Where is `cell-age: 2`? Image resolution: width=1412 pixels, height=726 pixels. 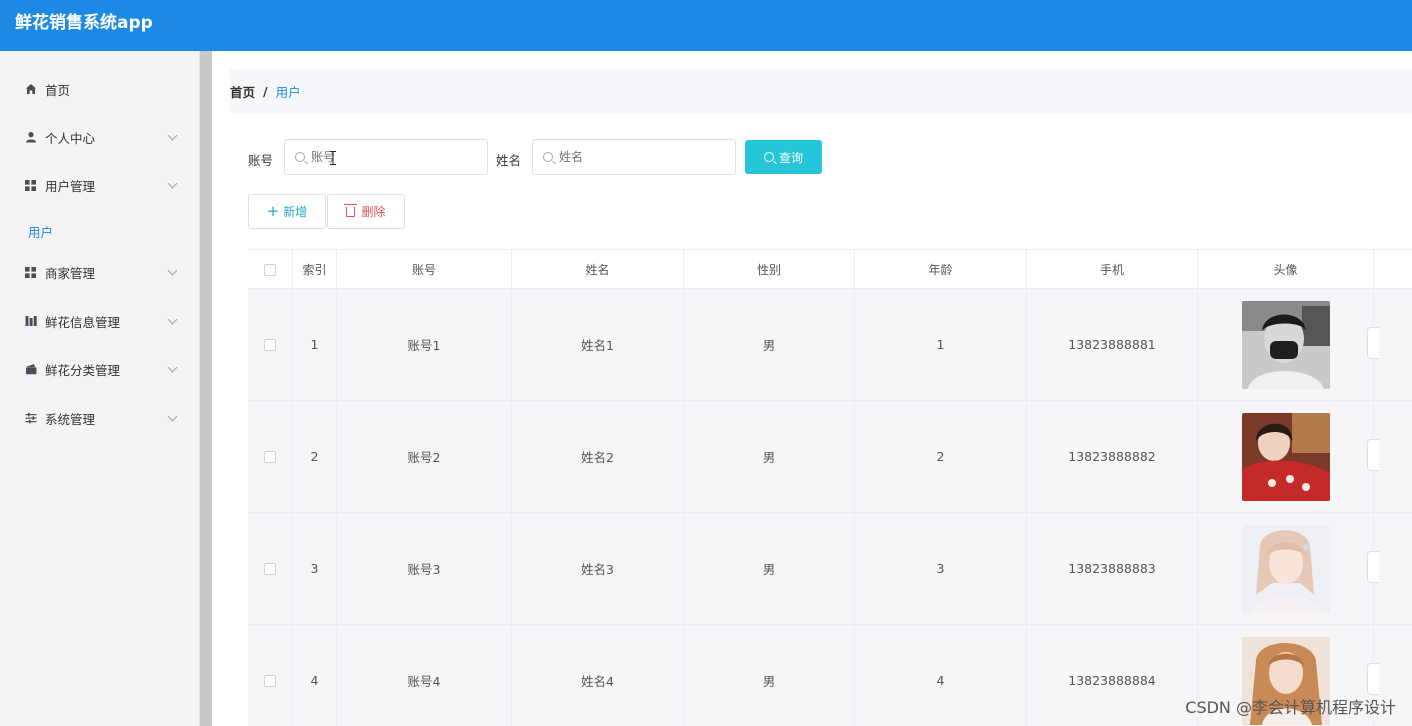 cell-age: 2 is located at coordinates (941, 456).